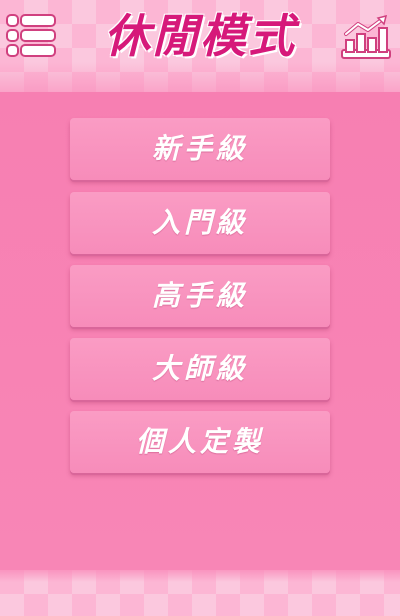  Describe the element at coordinates (200, 149) in the screenshot. I see `level-button-beginner: 新手級` at that location.